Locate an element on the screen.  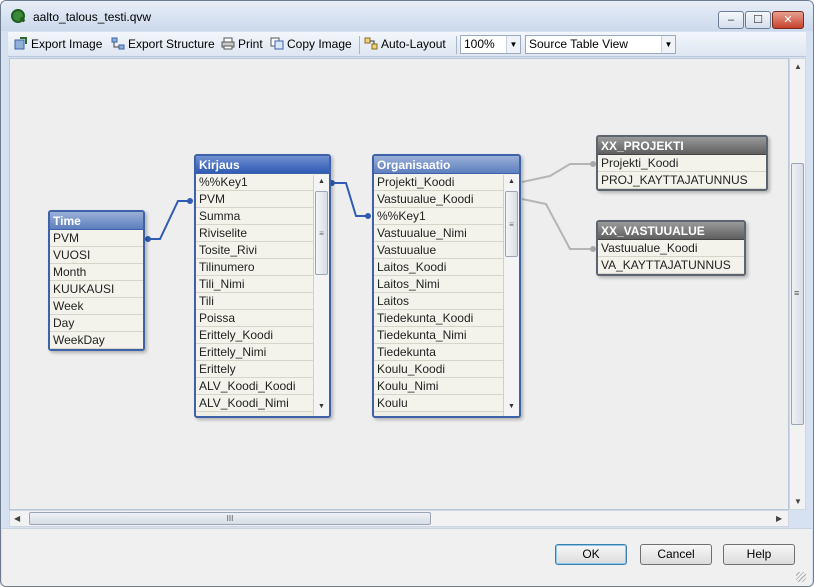
field-row: Vastuualue is located at coordinates (438, 250).